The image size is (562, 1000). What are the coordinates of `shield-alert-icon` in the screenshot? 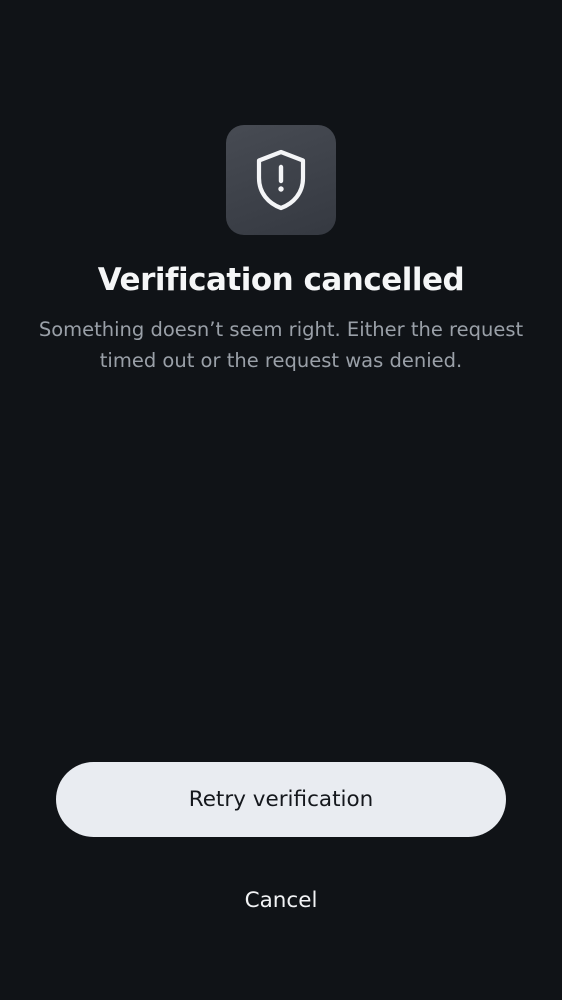 It's located at (281, 180).